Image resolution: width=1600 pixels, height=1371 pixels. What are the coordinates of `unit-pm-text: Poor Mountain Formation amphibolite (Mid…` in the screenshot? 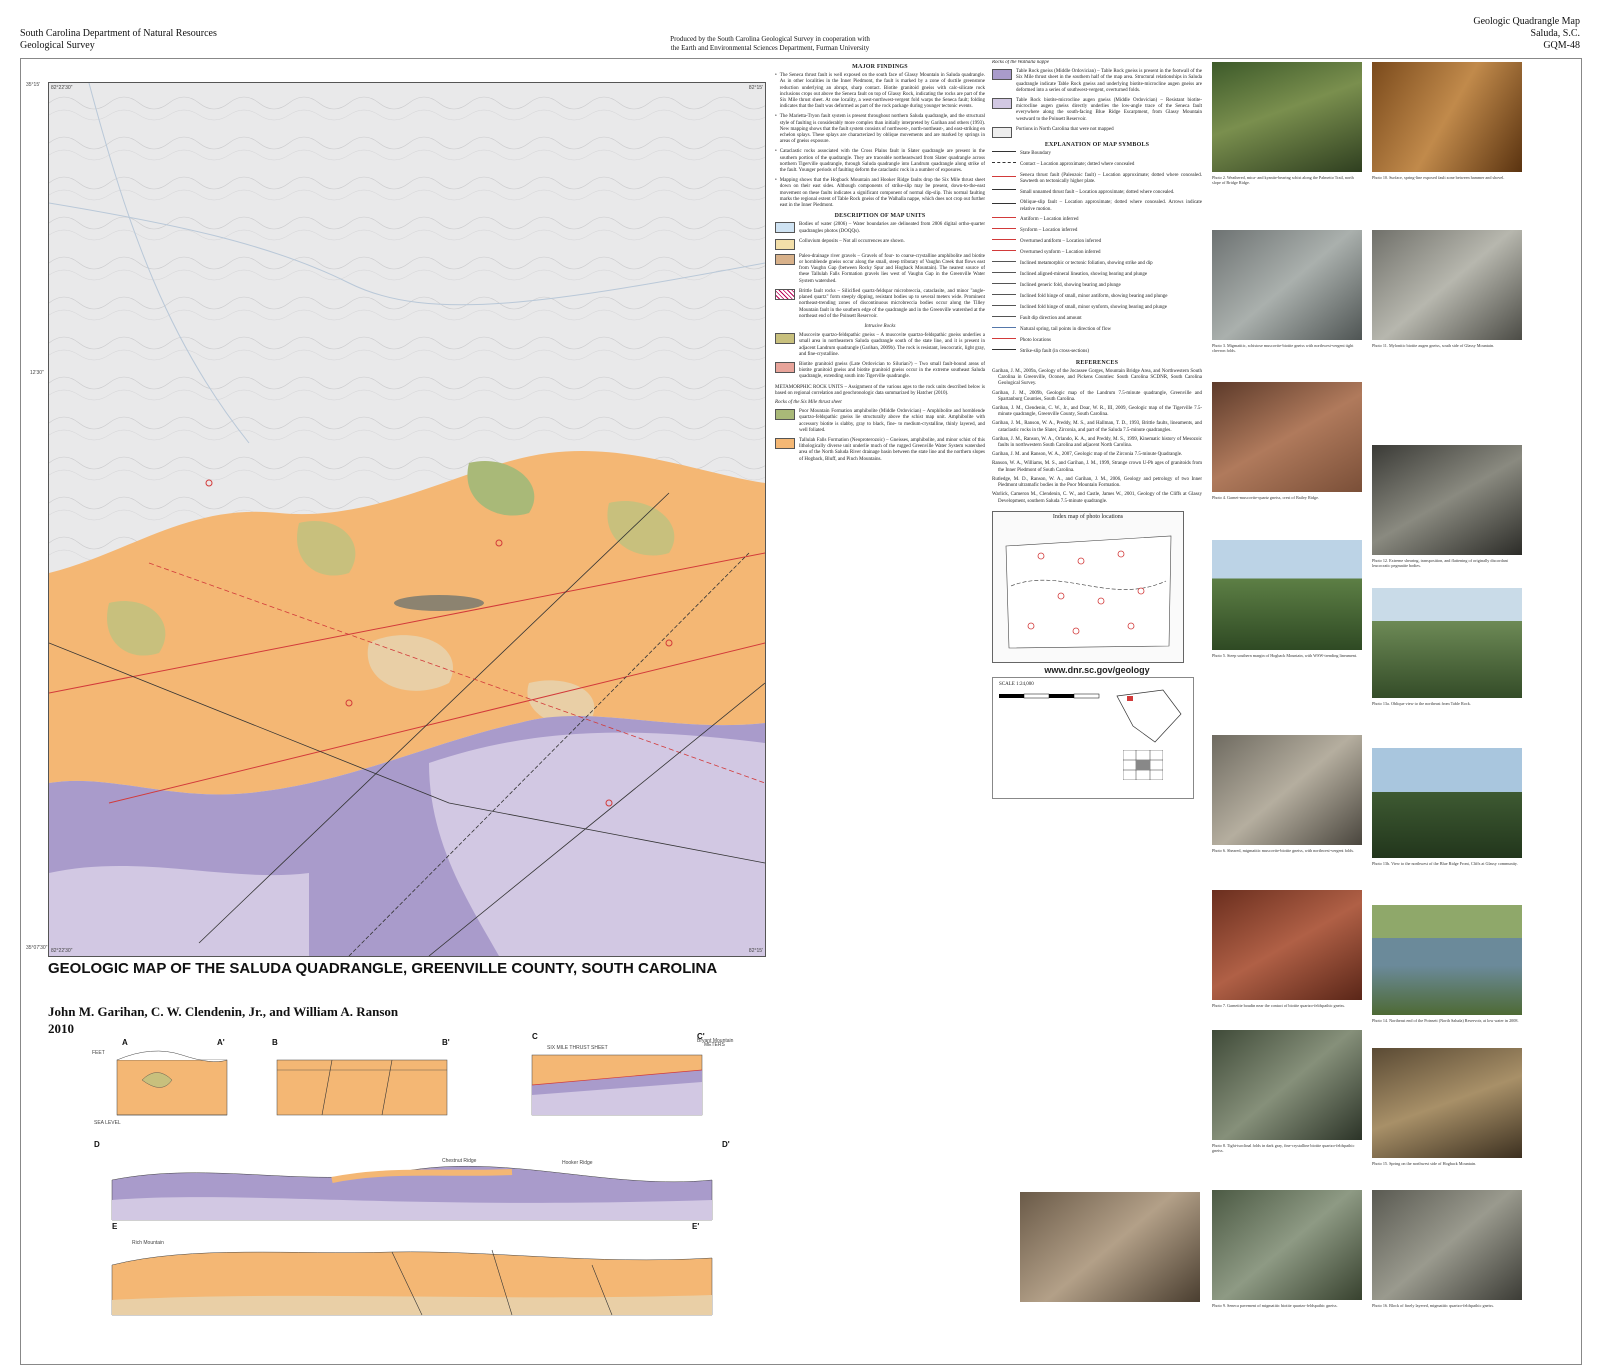 It's located at (892, 421).